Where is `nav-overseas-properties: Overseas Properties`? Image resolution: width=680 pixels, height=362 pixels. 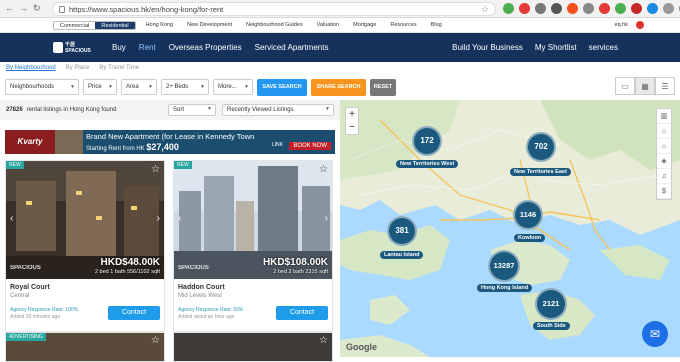 nav-overseas-properties: Overseas Properties is located at coordinates (205, 47).